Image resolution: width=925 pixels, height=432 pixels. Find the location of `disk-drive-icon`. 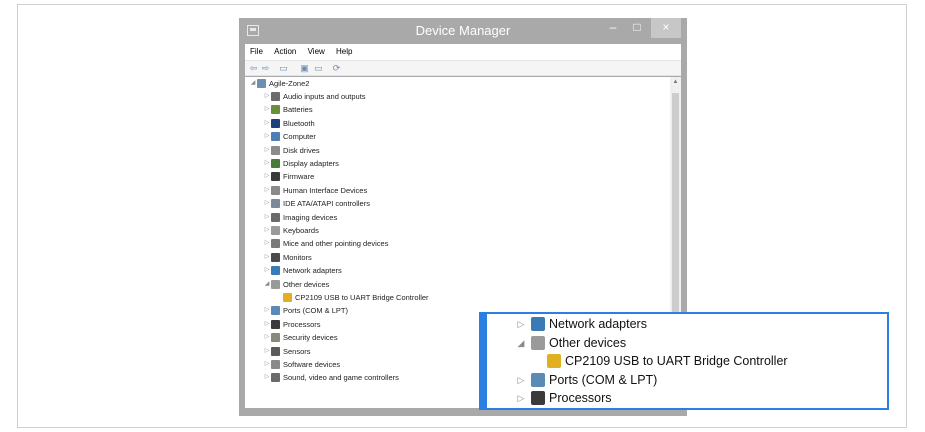

disk-drive-icon is located at coordinates (275, 150).